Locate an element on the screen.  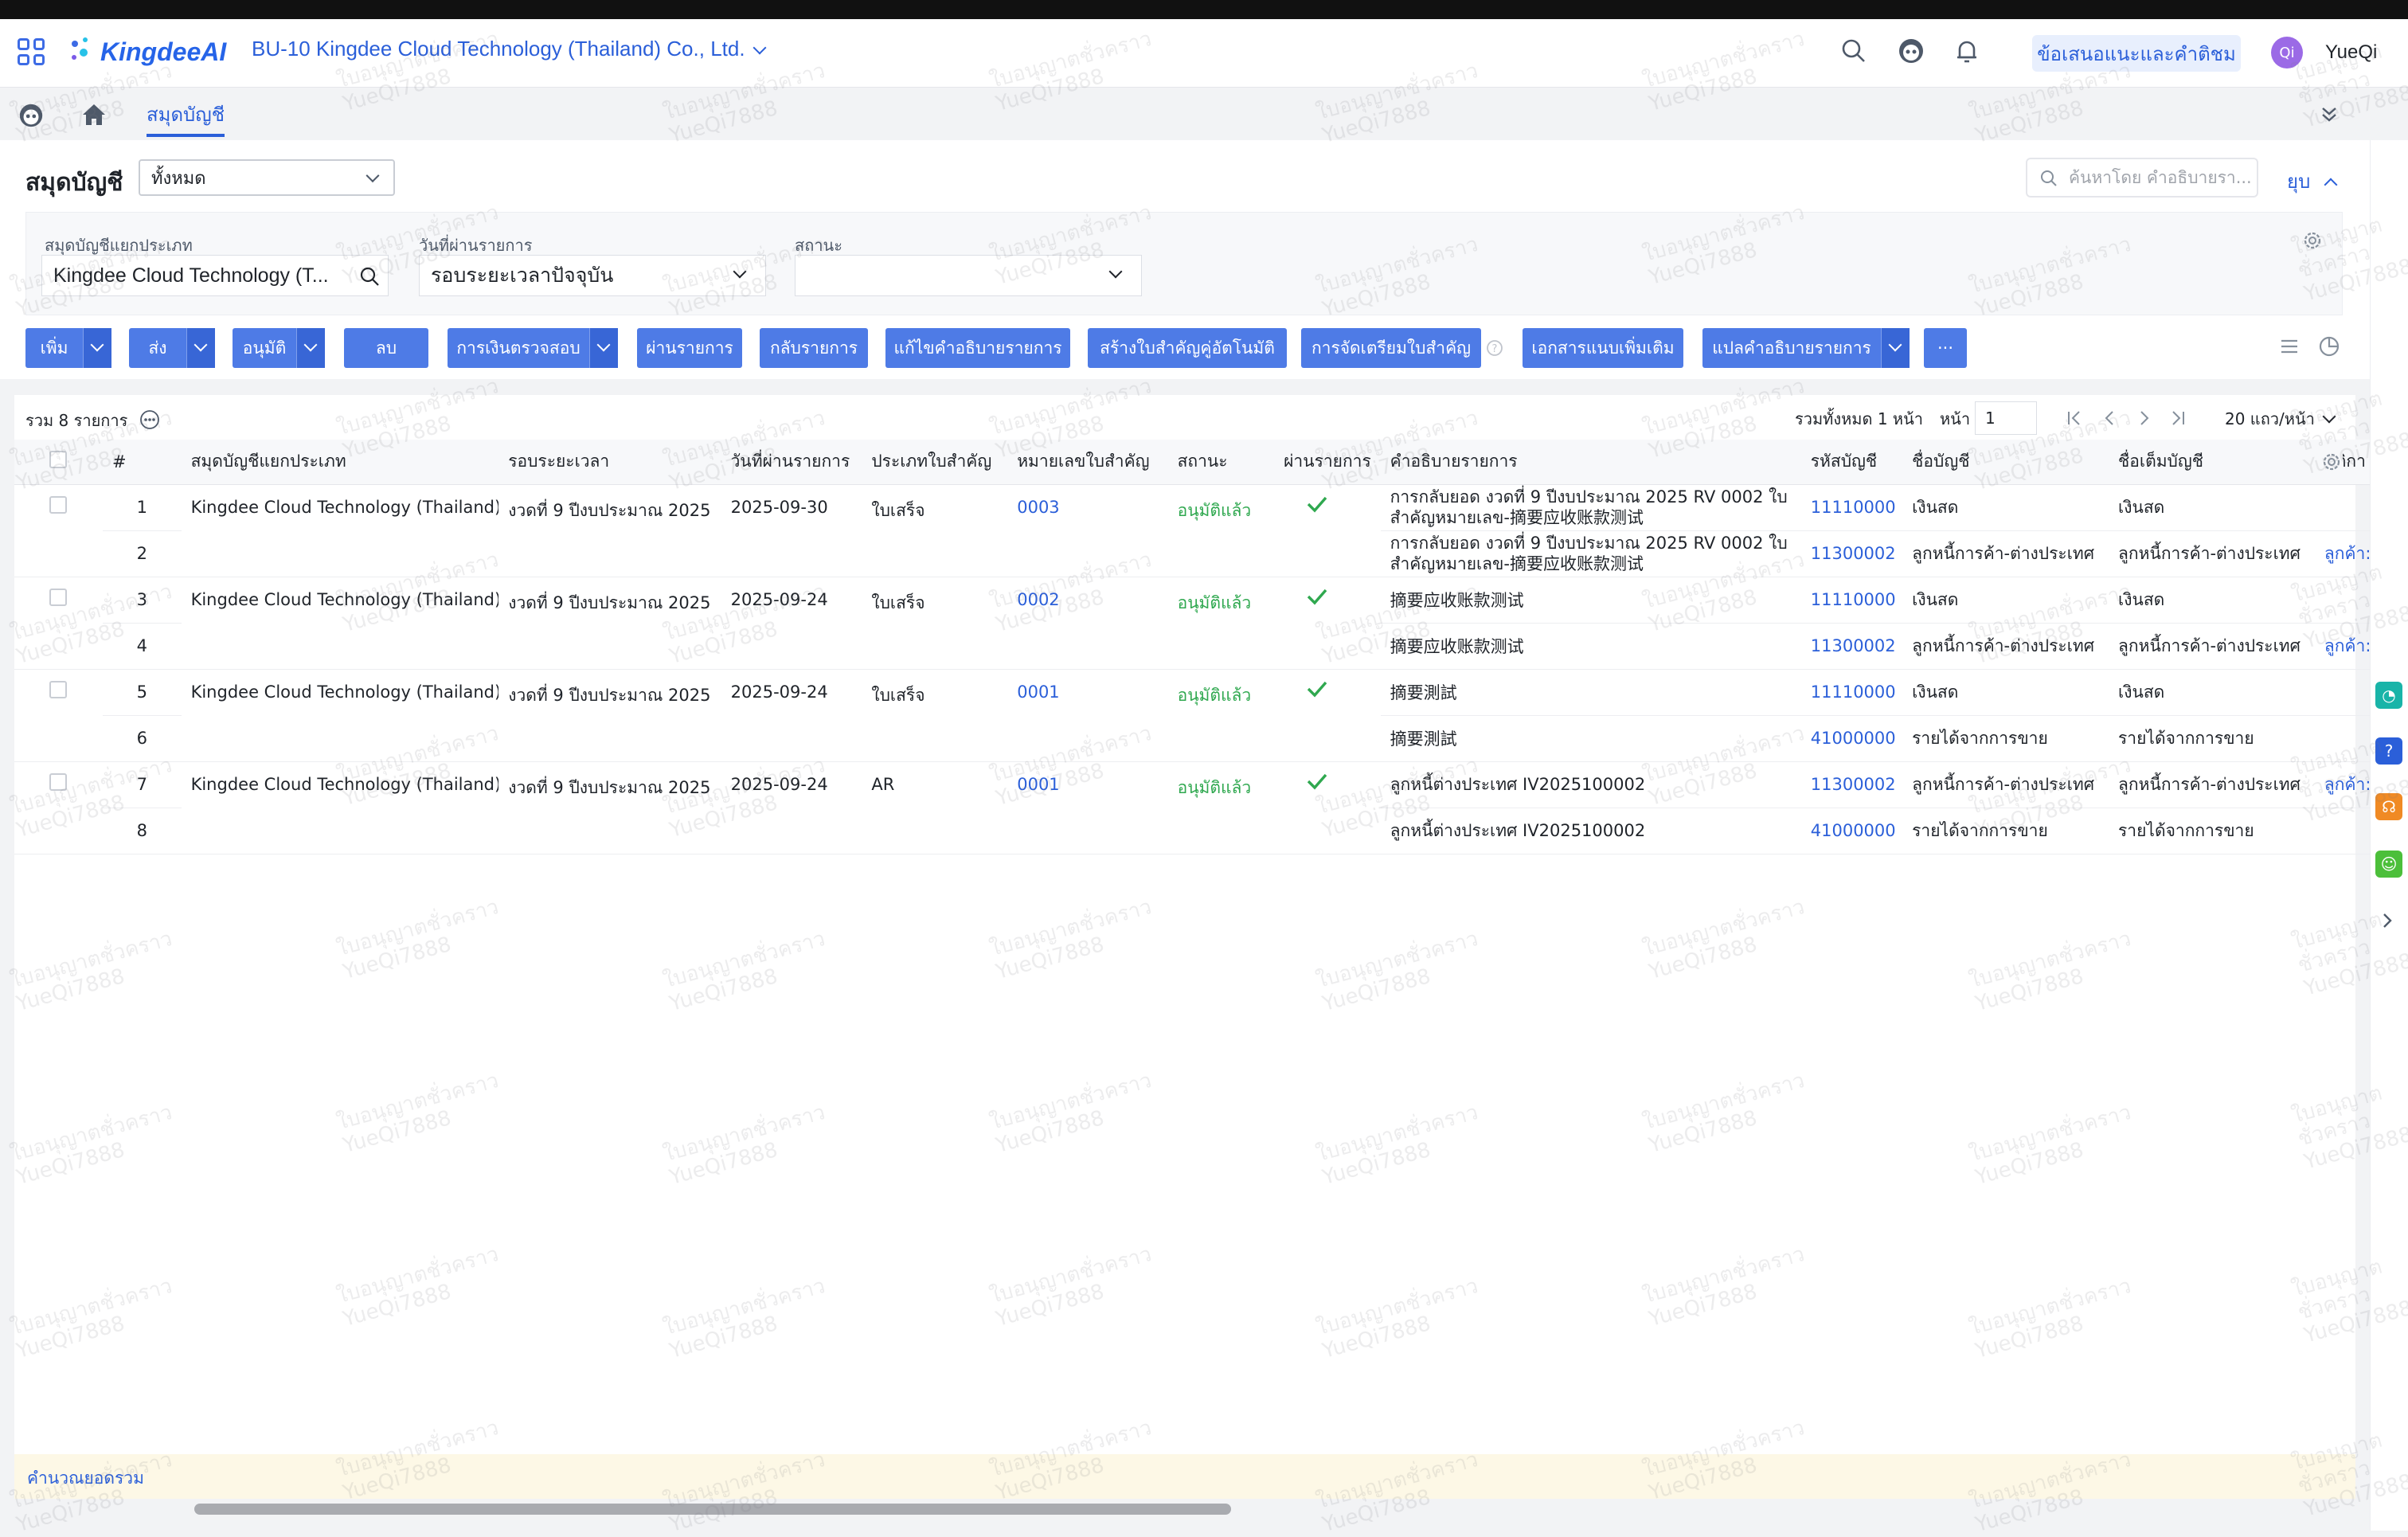
col-header-account-code: รหัสบัญชี is located at coordinates (1851, 462).